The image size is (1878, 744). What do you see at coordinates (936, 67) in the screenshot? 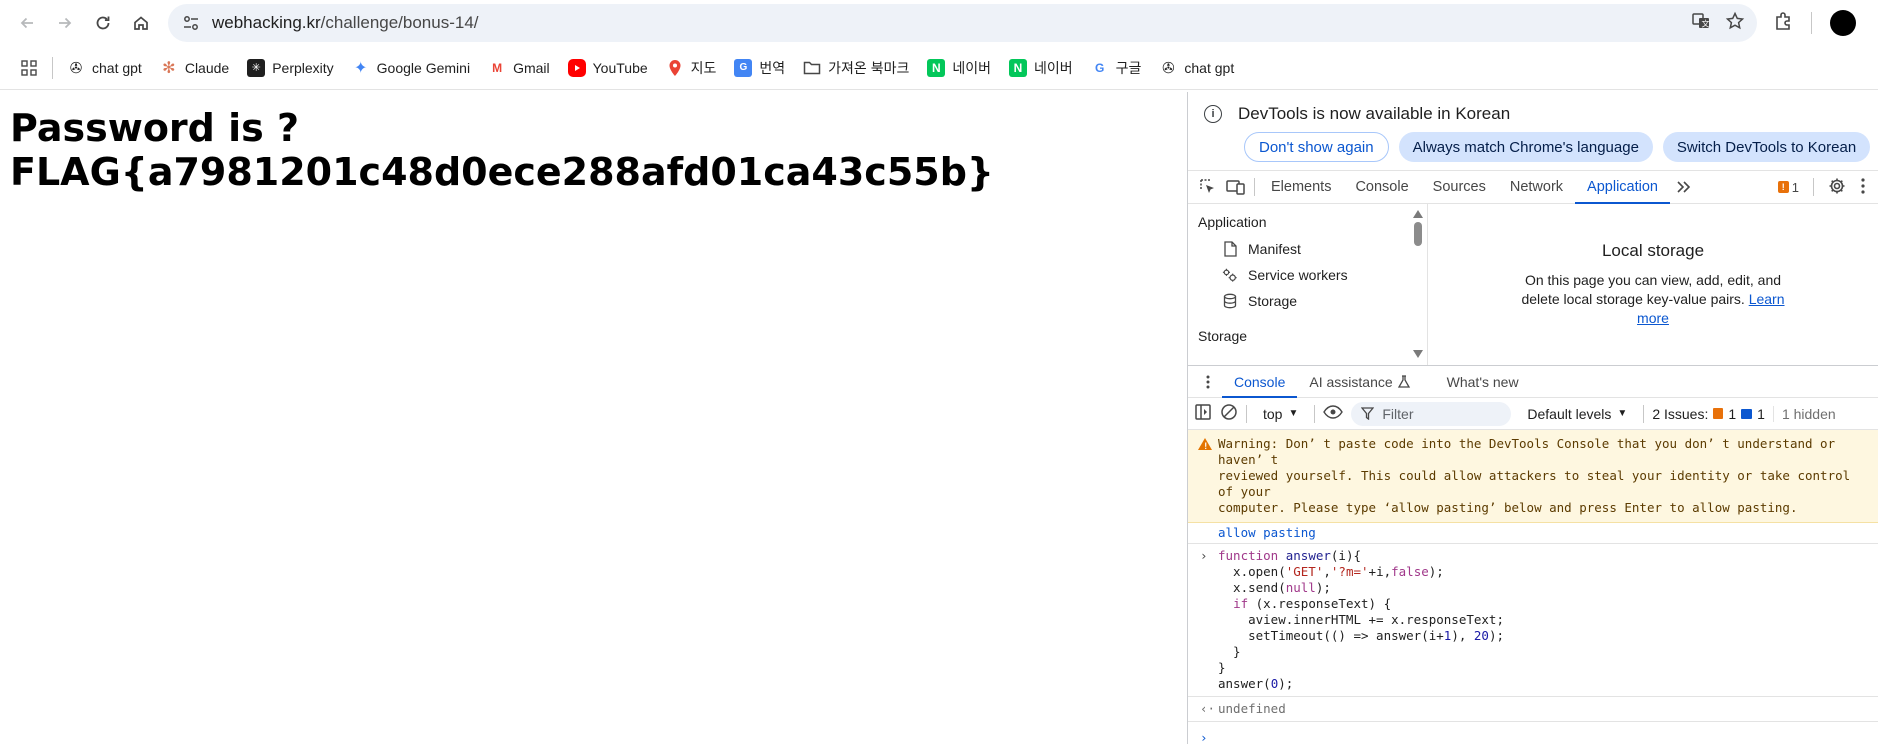
I see `naver-icon: N` at bounding box center [936, 67].